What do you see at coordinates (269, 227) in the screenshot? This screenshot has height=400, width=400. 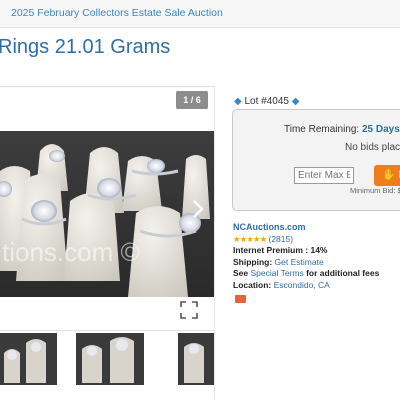 I see `seller-name: NCAuctions.com` at bounding box center [269, 227].